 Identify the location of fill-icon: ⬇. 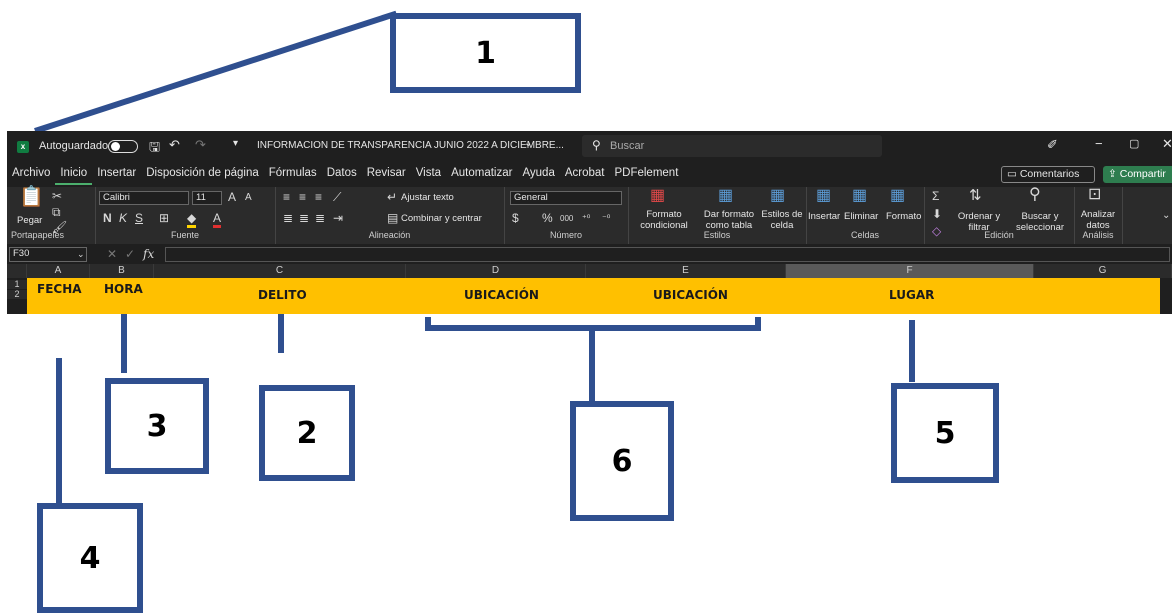
(937, 214).